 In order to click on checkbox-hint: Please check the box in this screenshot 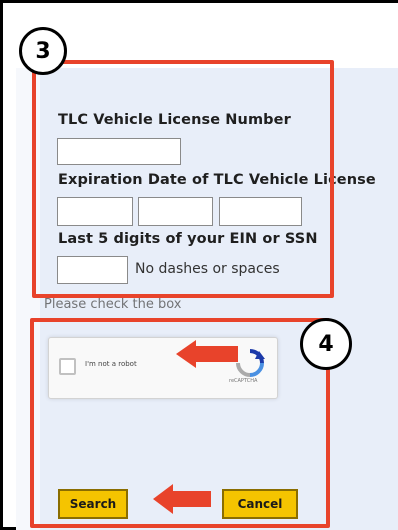, I will do `click(113, 304)`.